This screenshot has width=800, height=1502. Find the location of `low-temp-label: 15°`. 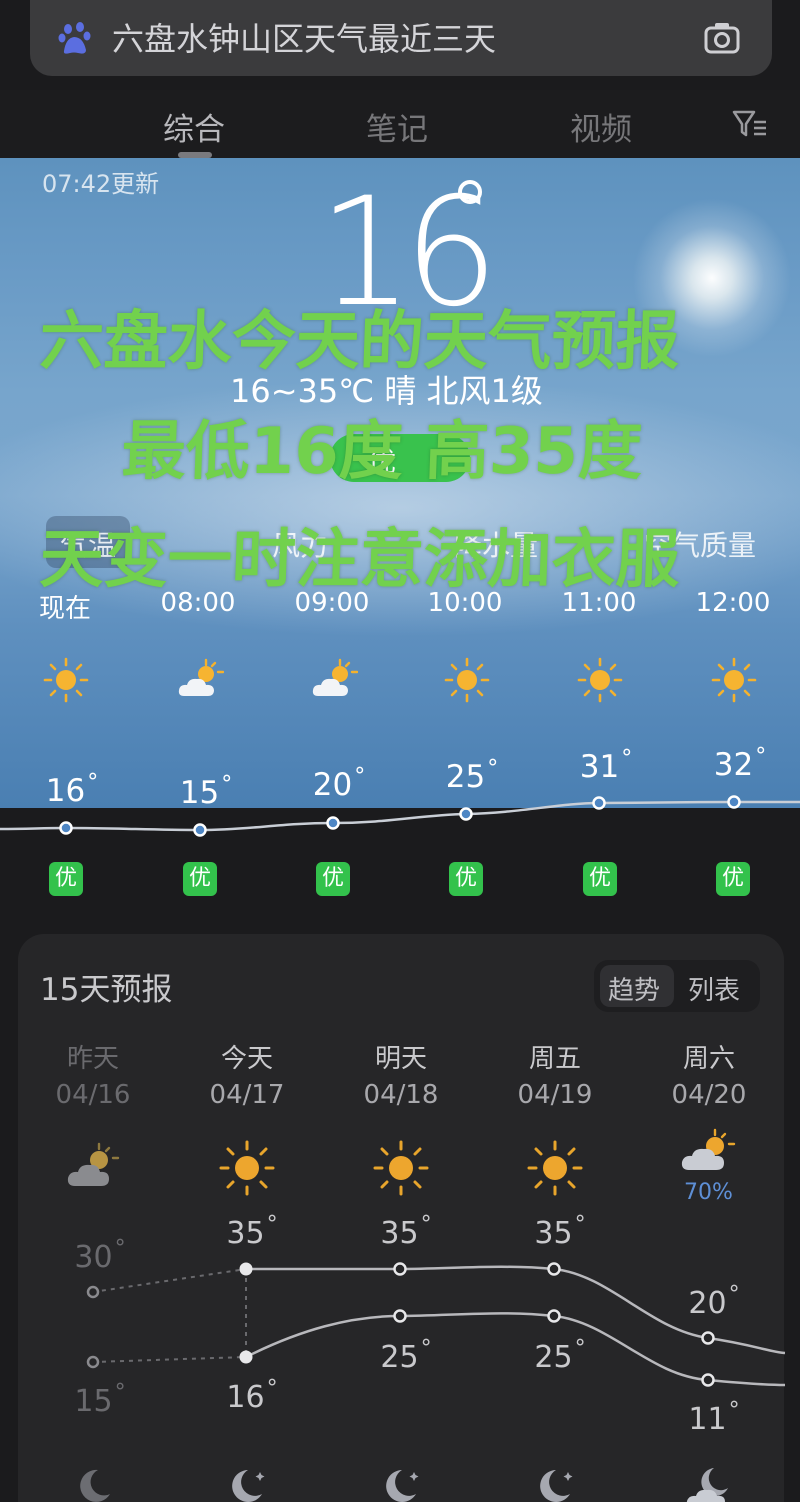

low-temp-label: 15° is located at coordinates (100, 1399).